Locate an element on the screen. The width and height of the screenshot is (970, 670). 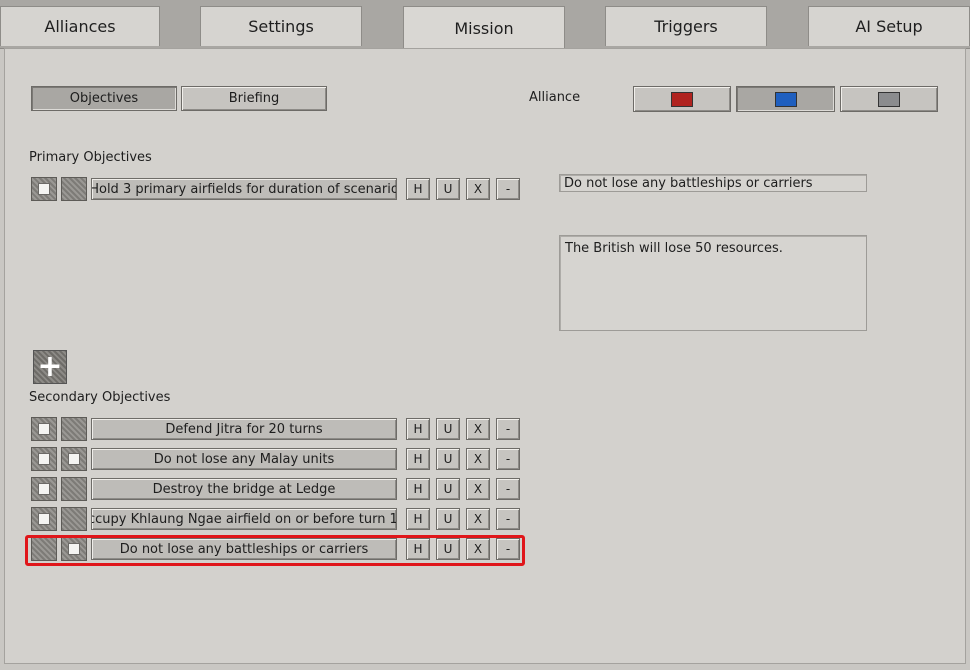
plus-icon: + is located at coordinates (50, 366).